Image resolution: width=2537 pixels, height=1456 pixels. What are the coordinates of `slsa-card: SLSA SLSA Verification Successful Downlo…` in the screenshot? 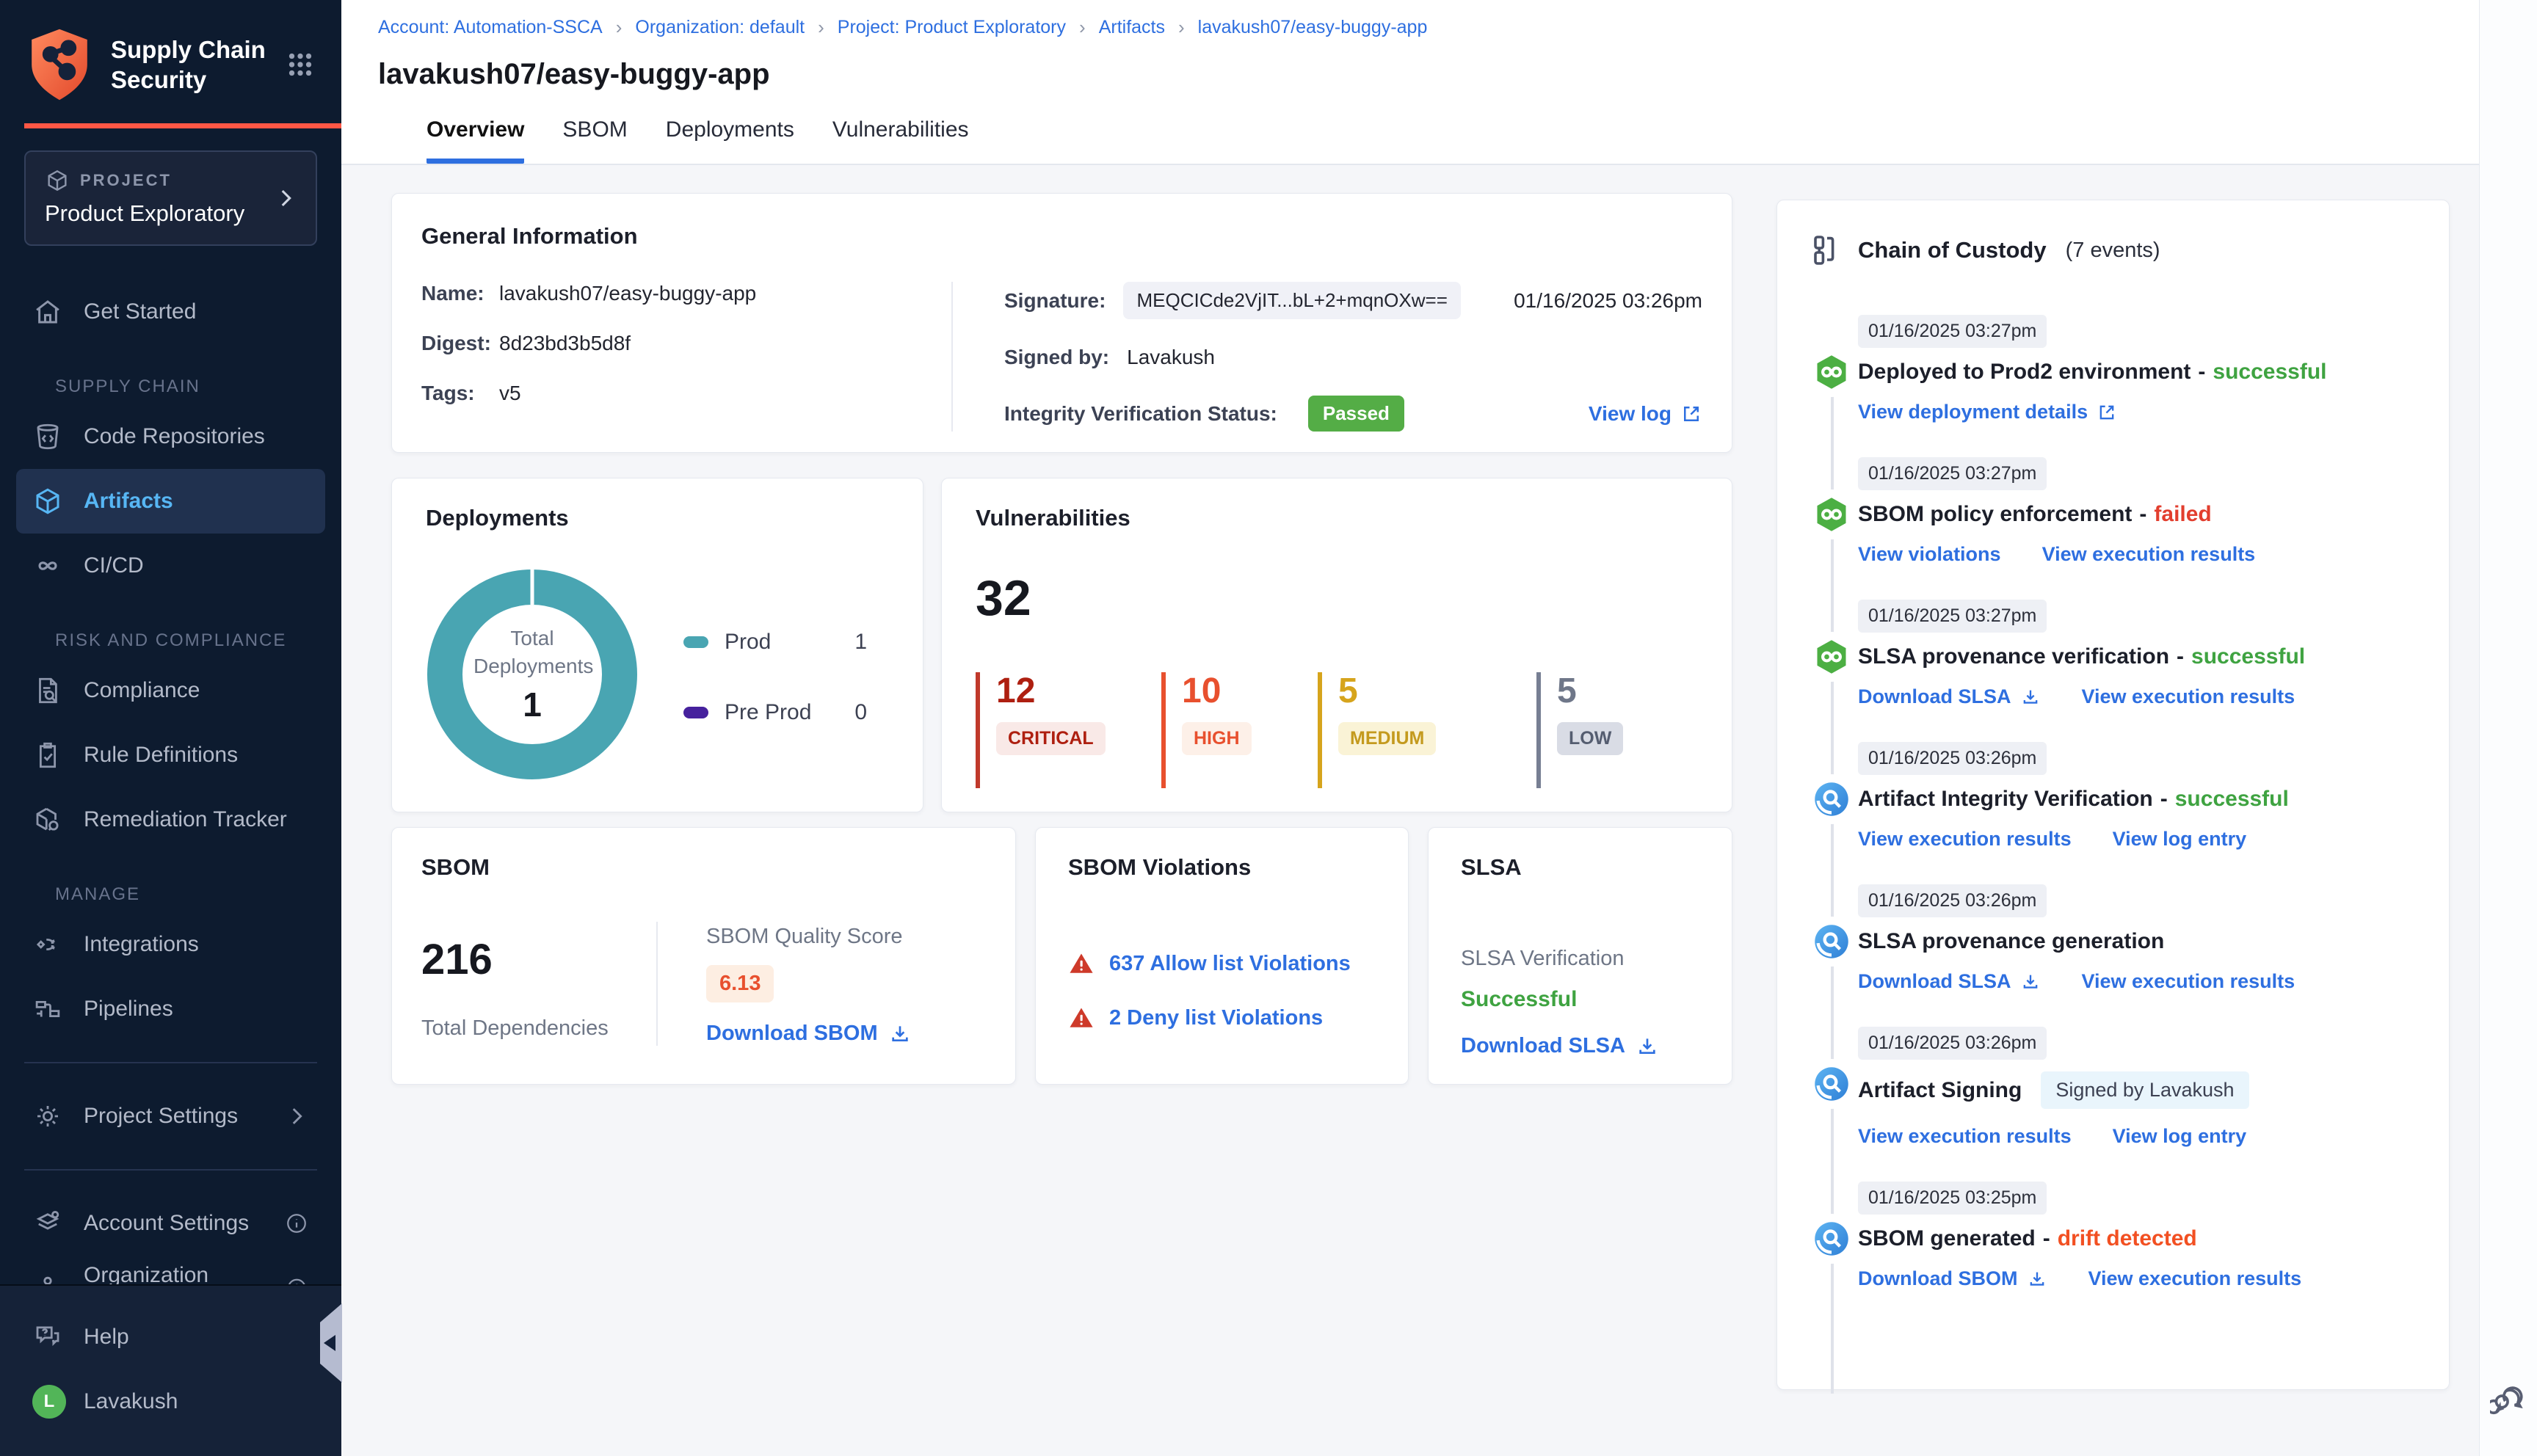 It's located at (1580, 956).